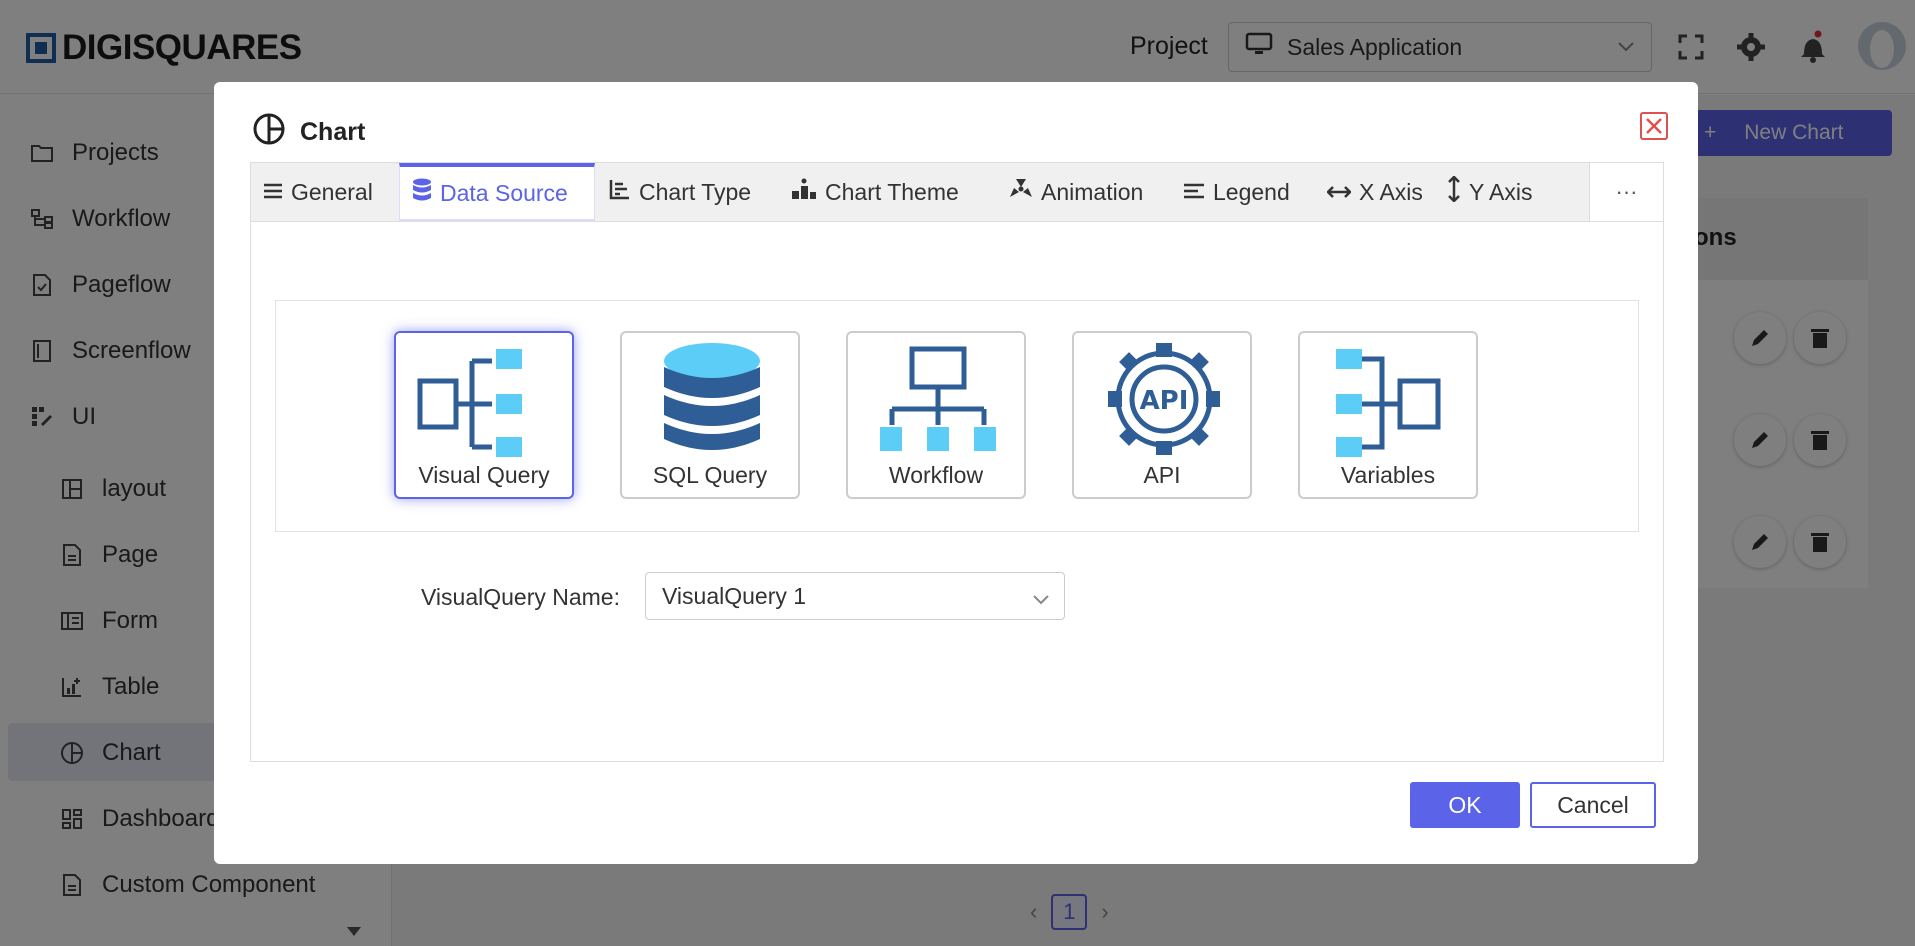 The width and height of the screenshot is (1915, 946). I want to click on source-workflow: Workflow, so click(936, 415).